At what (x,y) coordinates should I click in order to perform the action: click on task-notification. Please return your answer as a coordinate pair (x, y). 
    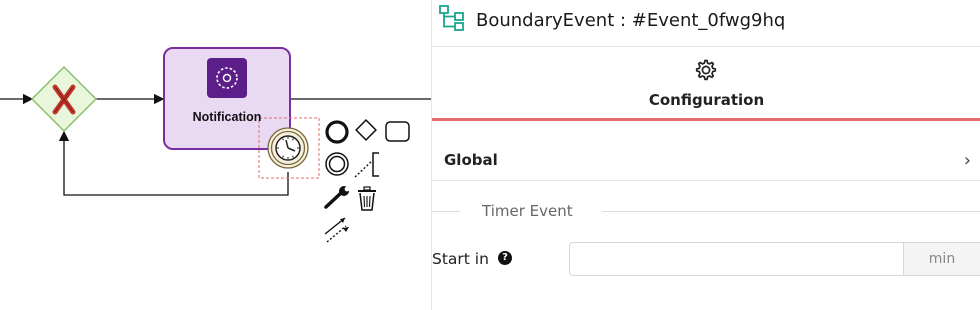
    Looking at the image, I should click on (227, 98).